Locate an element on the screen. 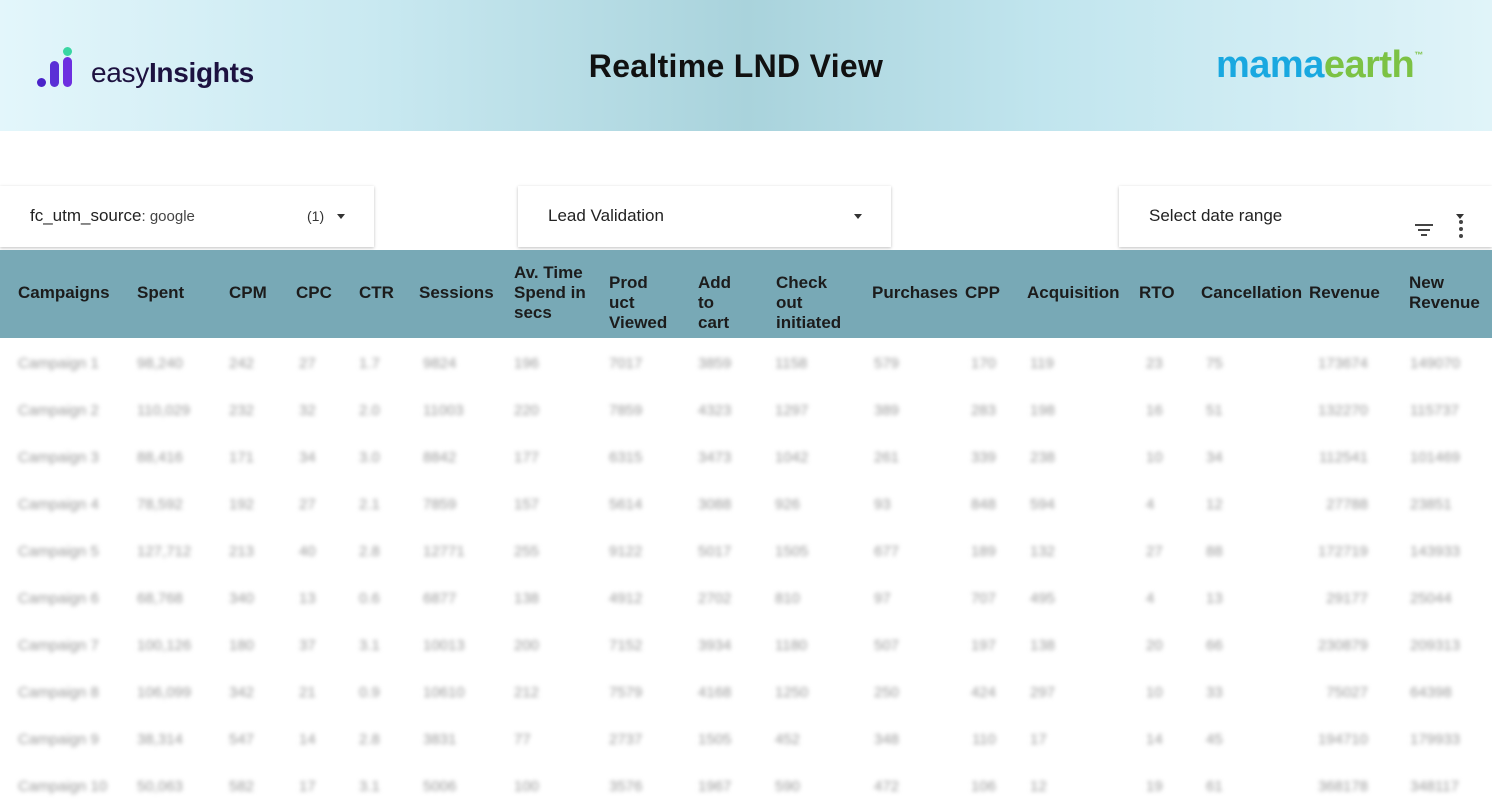 This screenshot has width=1492, height=810. validation-dropdown: Lead Validation is located at coordinates (704, 216).